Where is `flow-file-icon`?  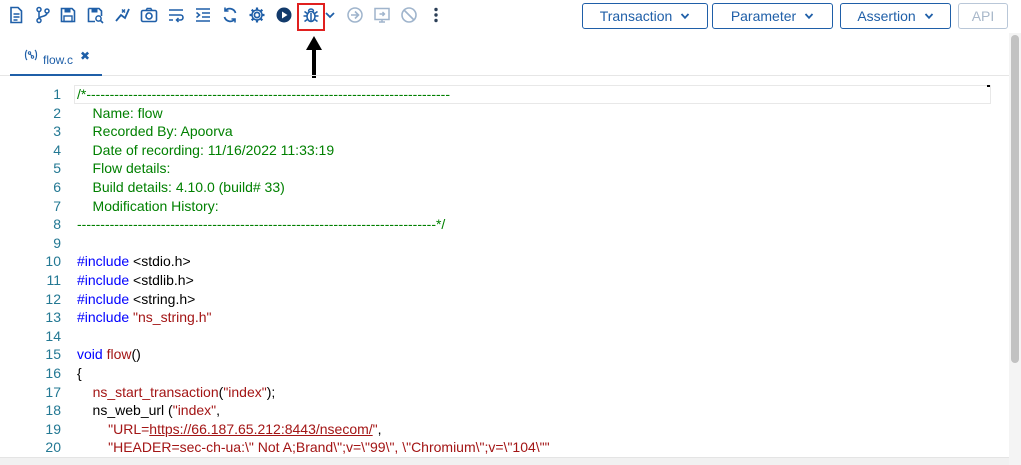
flow-file-icon is located at coordinates (31, 55).